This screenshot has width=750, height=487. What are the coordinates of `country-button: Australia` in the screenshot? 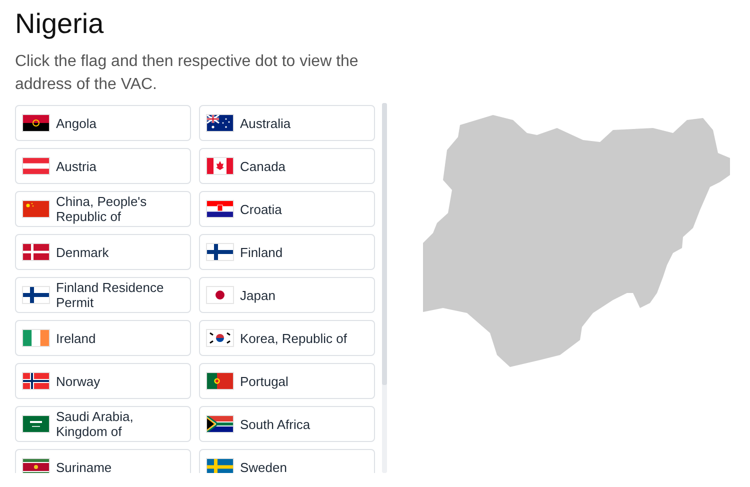 It's located at (287, 123).